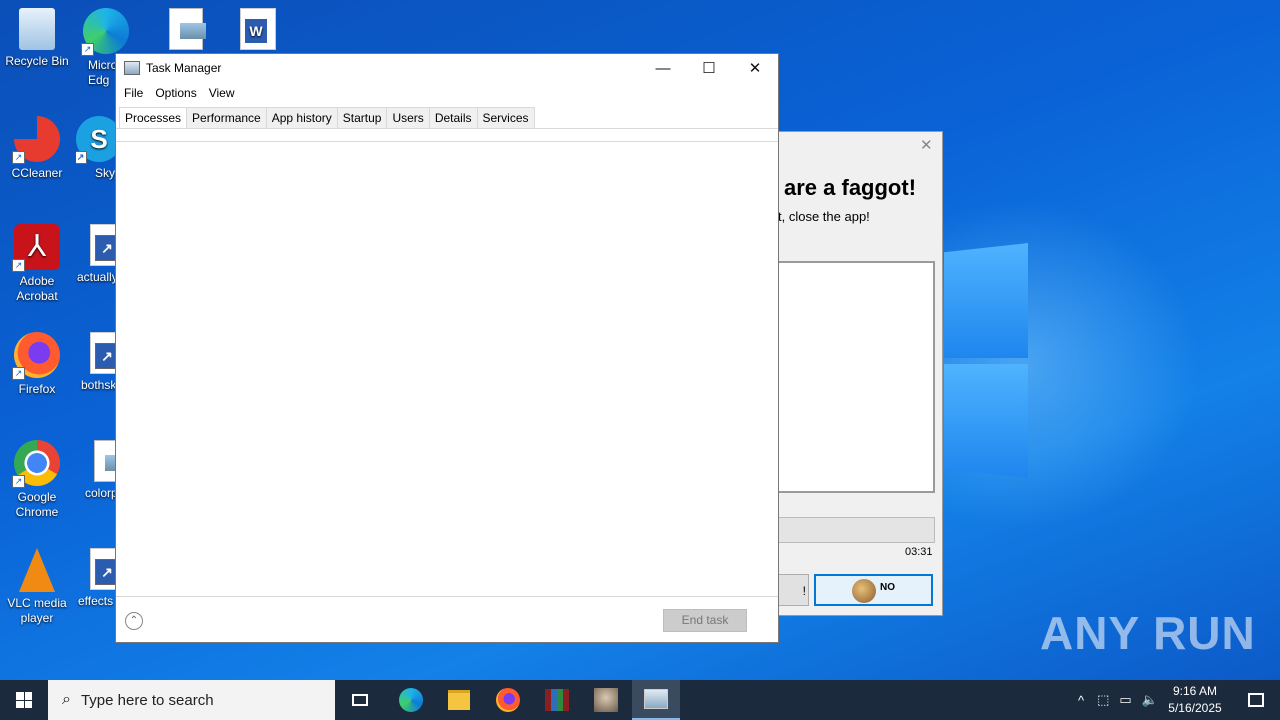 This screenshot has width=1280, height=720. I want to click on tab-services: Services, so click(506, 118).